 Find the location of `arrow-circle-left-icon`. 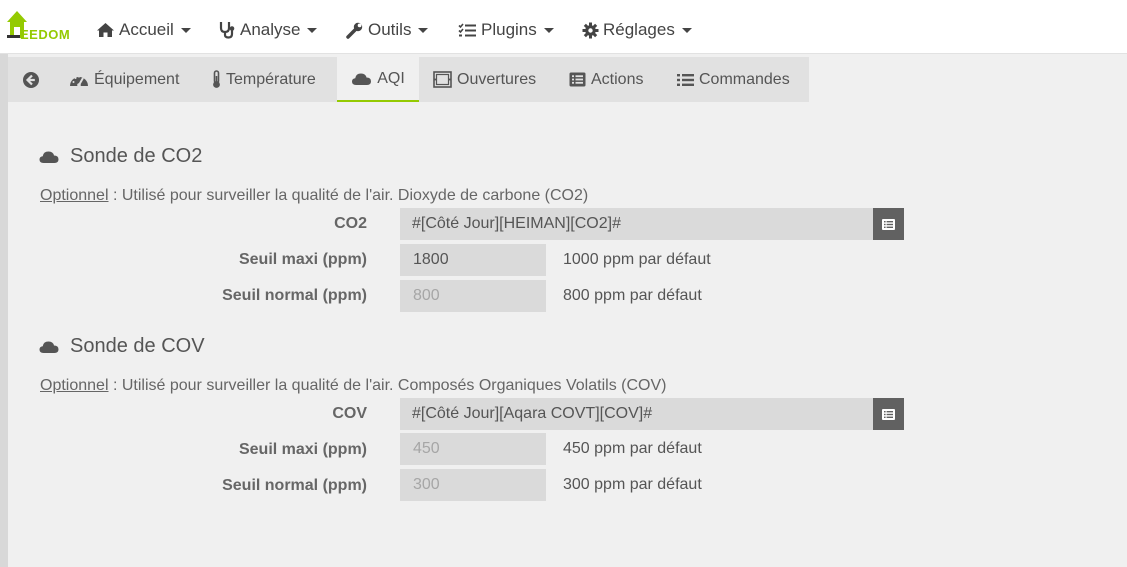

arrow-circle-left-icon is located at coordinates (31, 80).